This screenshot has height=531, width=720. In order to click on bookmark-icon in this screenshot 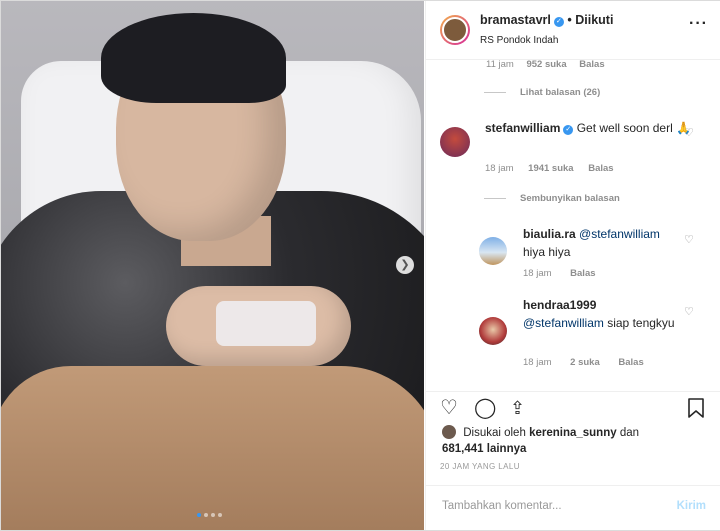, I will do `click(696, 410)`.